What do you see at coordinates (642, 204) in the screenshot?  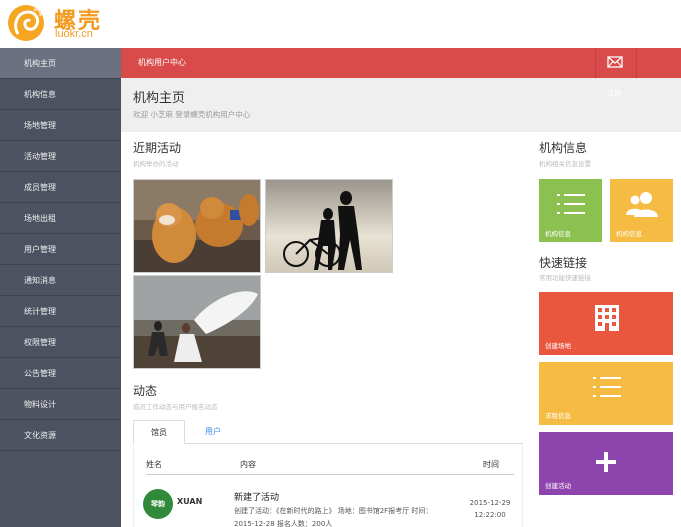 I see `users-icon` at bounding box center [642, 204].